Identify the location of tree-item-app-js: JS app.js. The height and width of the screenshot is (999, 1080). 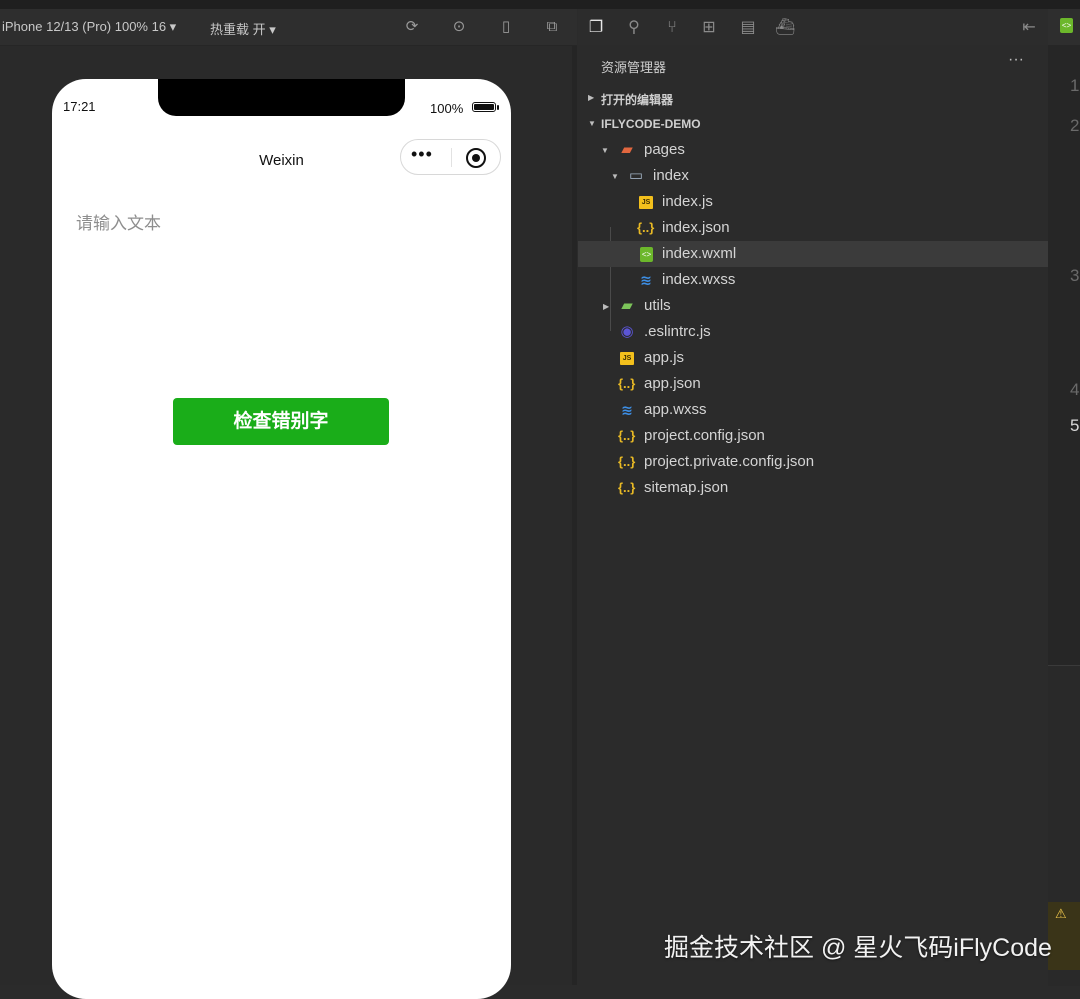
(813, 358).